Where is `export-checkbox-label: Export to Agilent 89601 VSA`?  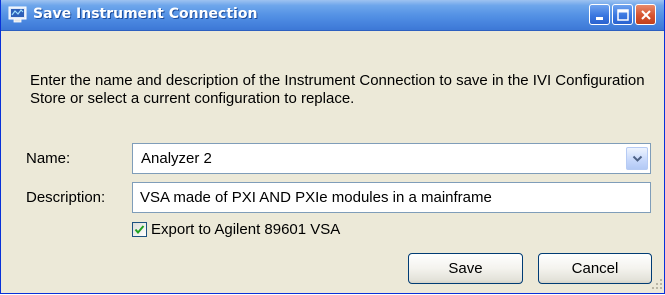 export-checkbox-label: Export to Agilent 89601 VSA is located at coordinates (245, 229).